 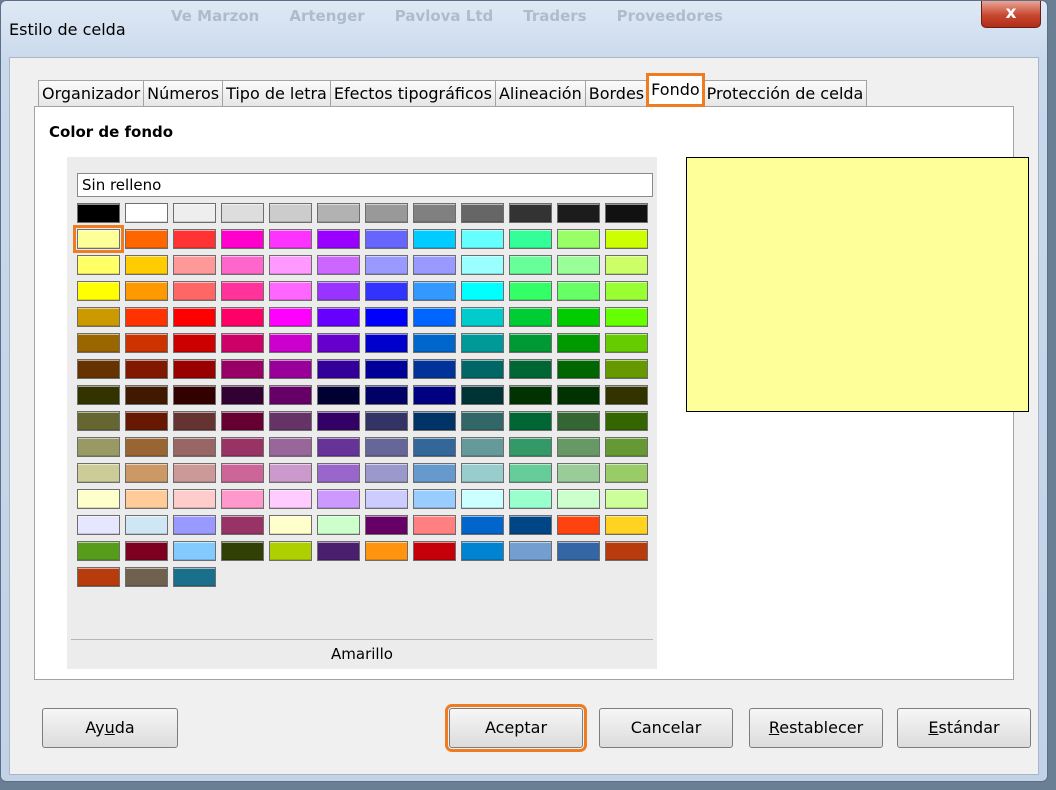 What do you see at coordinates (365, 185) in the screenshot?
I see `no-fill-option: Sin relleno` at bounding box center [365, 185].